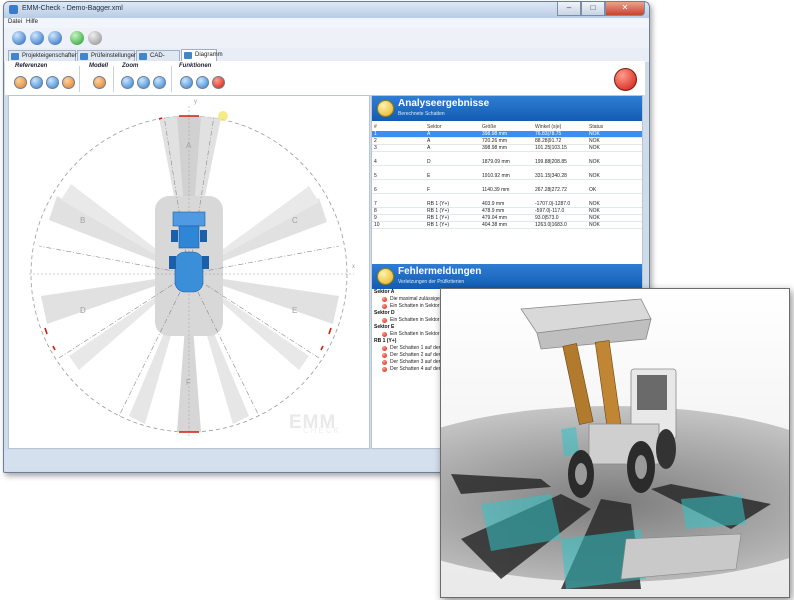  What do you see at coordinates (550, 211) in the screenshot?
I see `table-cell-winkel: -597.0|-117.0` at bounding box center [550, 211].